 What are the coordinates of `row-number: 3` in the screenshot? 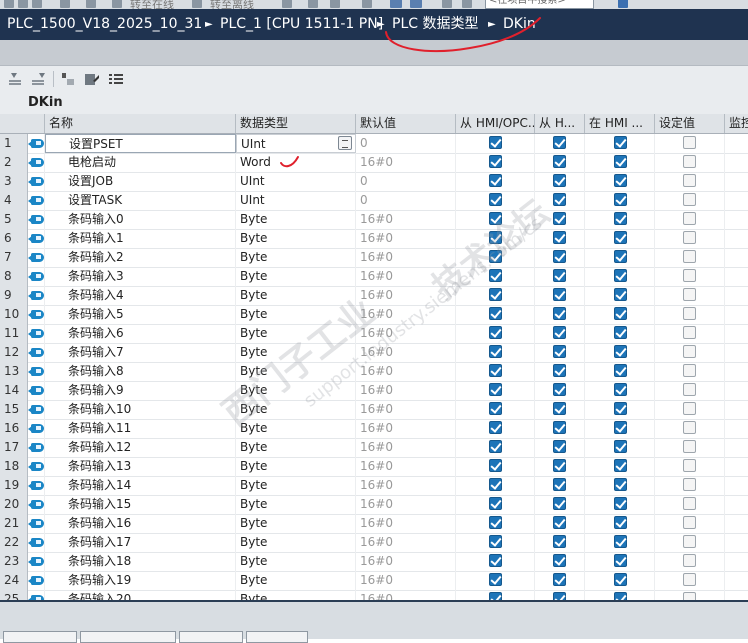 It's located at (14, 181).